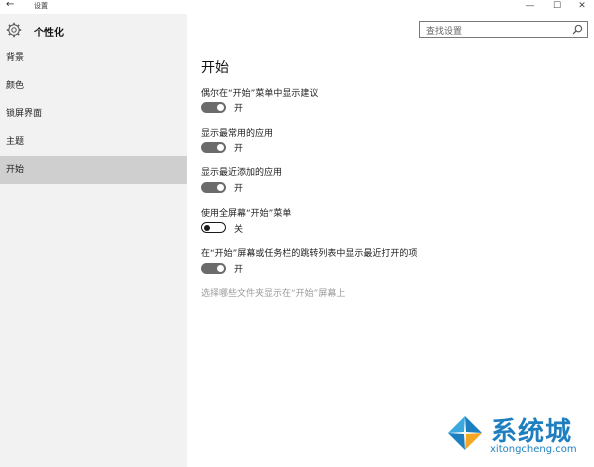  Describe the element at coordinates (242, 173) in the screenshot. I see `setting-label-recently-added: 显示最近添加的应用` at that location.